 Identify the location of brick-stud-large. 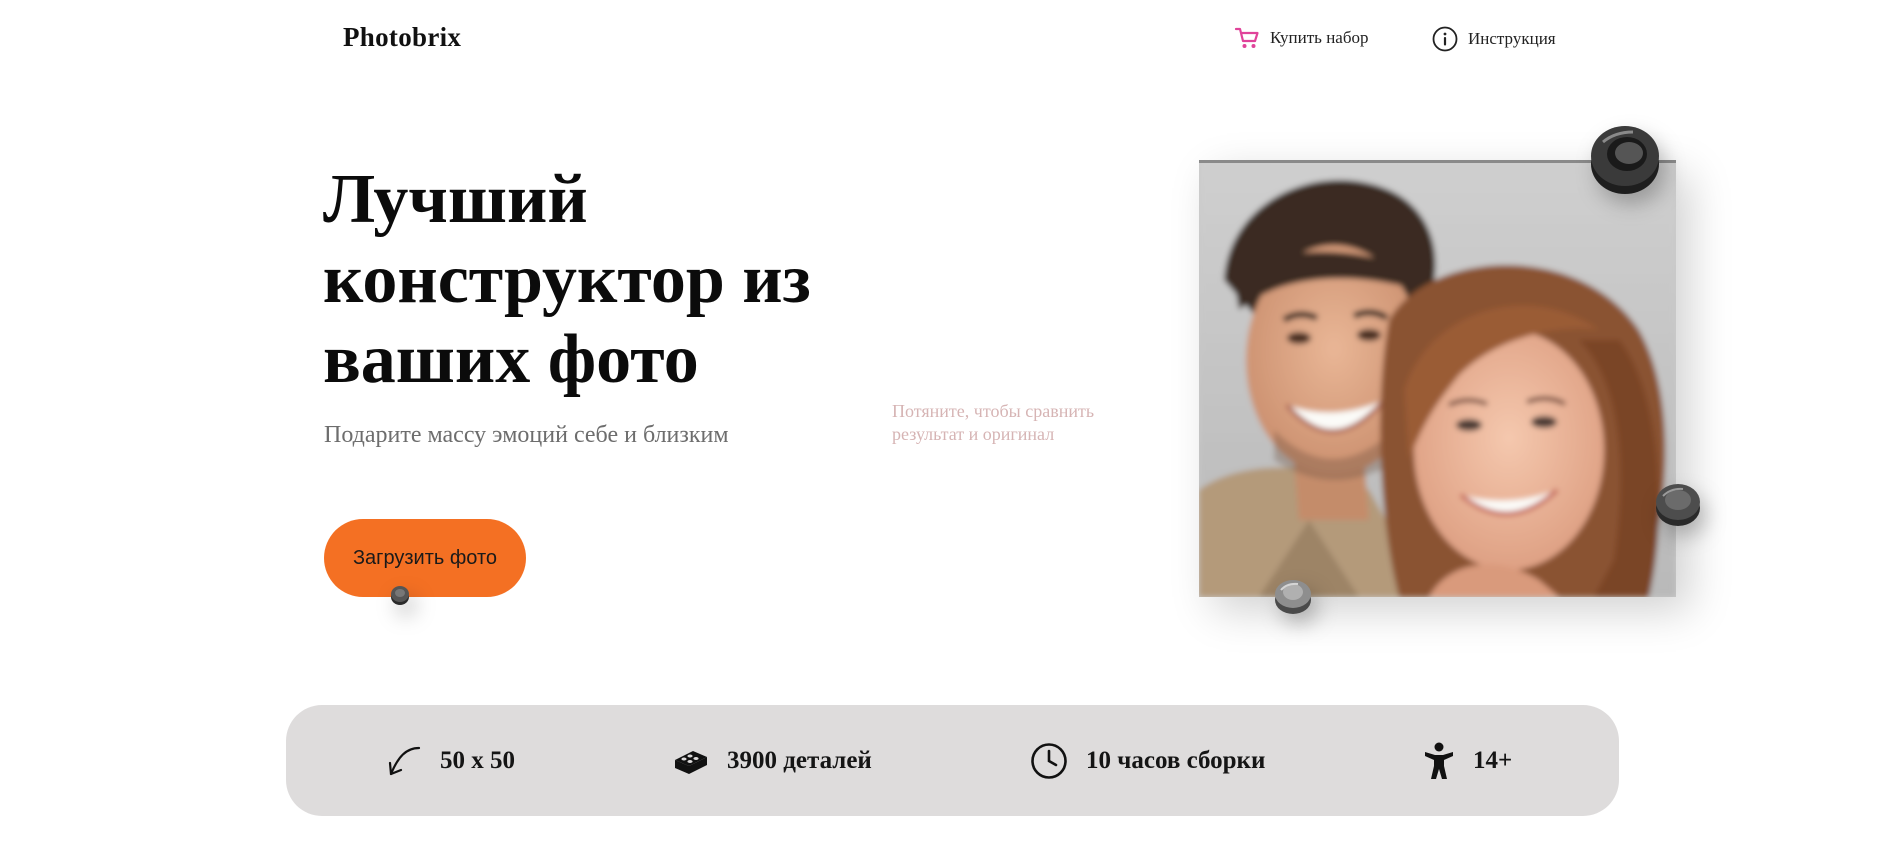
(1625, 162).